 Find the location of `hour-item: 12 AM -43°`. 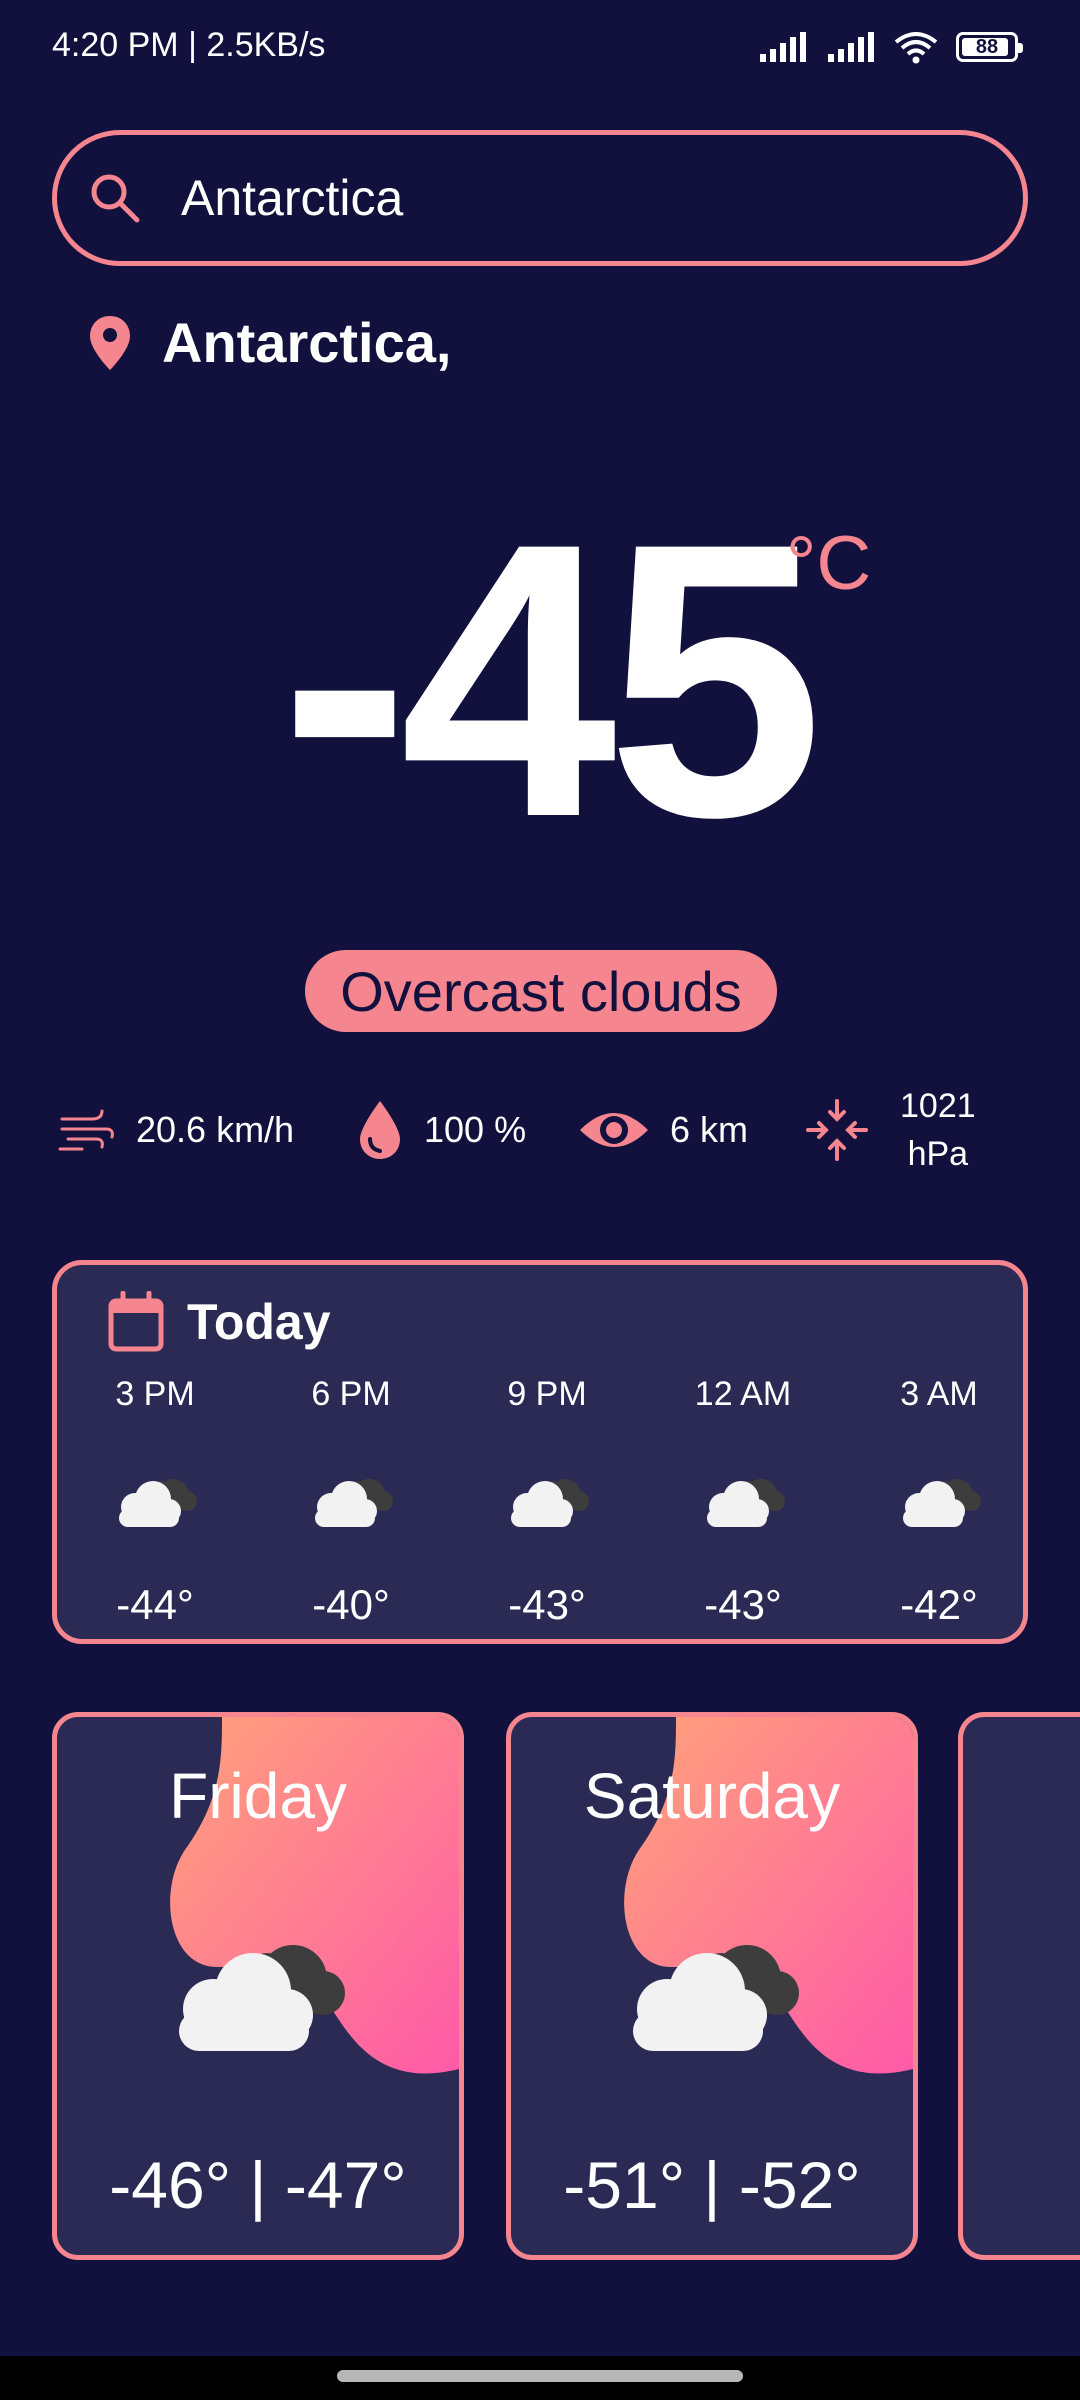

hour-item: 12 AM -43° is located at coordinates (743, 1502).